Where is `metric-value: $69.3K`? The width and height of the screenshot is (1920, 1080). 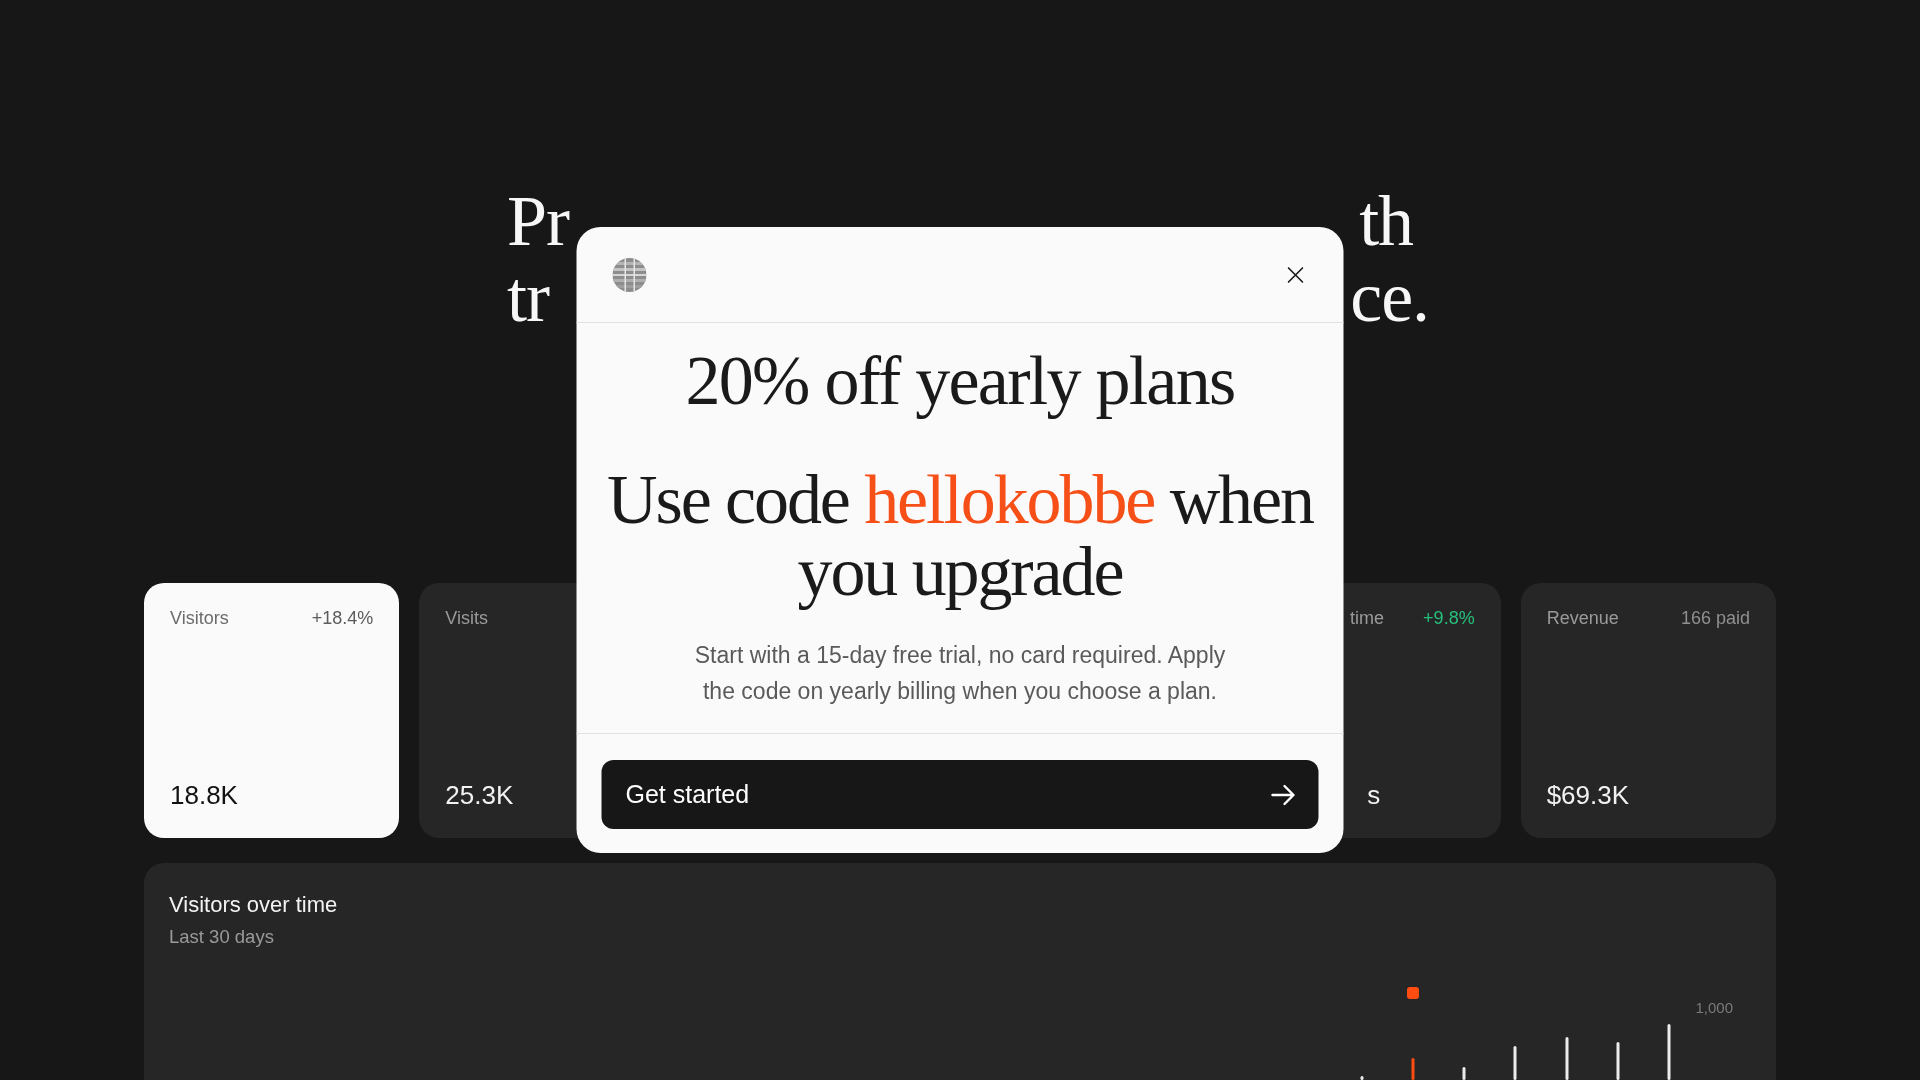 metric-value: $69.3K is located at coordinates (1588, 795).